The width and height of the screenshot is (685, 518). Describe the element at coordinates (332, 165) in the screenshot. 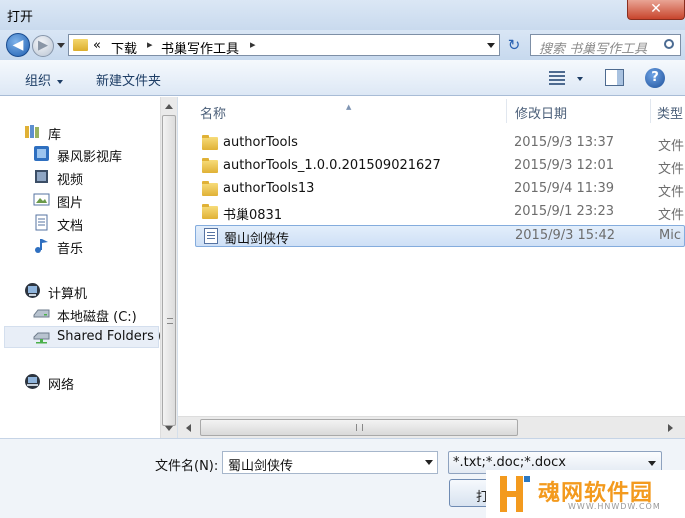

I see `file-name: authorTools_1.0.0.201509021627` at that location.